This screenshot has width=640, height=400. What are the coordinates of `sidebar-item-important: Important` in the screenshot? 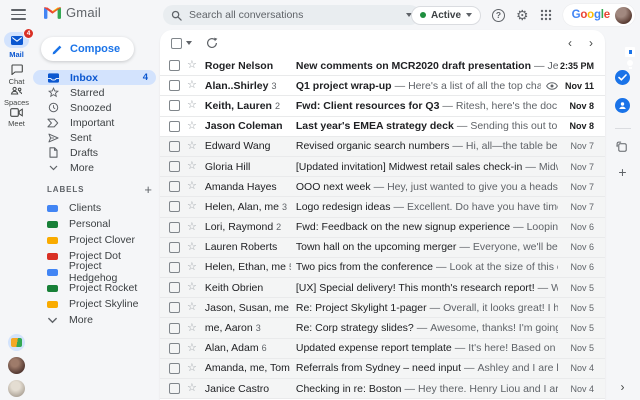 It's located at (96, 122).